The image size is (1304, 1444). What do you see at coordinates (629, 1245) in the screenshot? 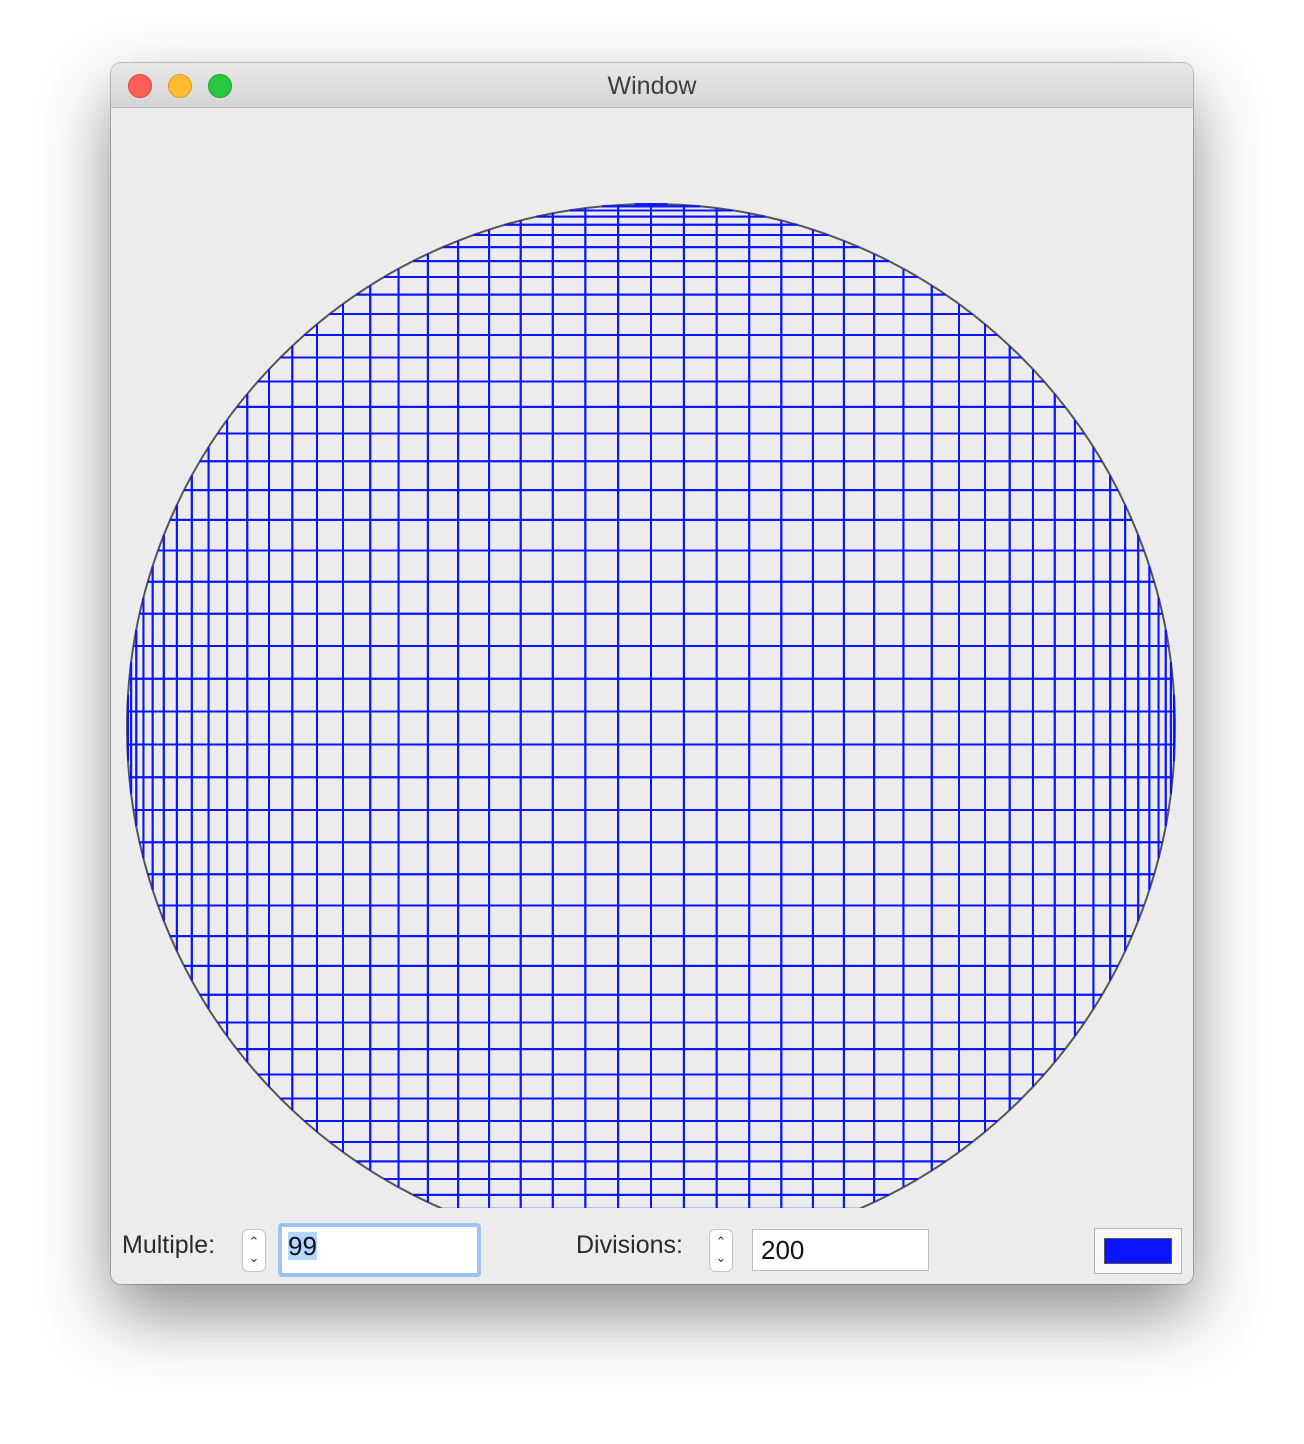
I see `divisions-label: Divisions:` at bounding box center [629, 1245].